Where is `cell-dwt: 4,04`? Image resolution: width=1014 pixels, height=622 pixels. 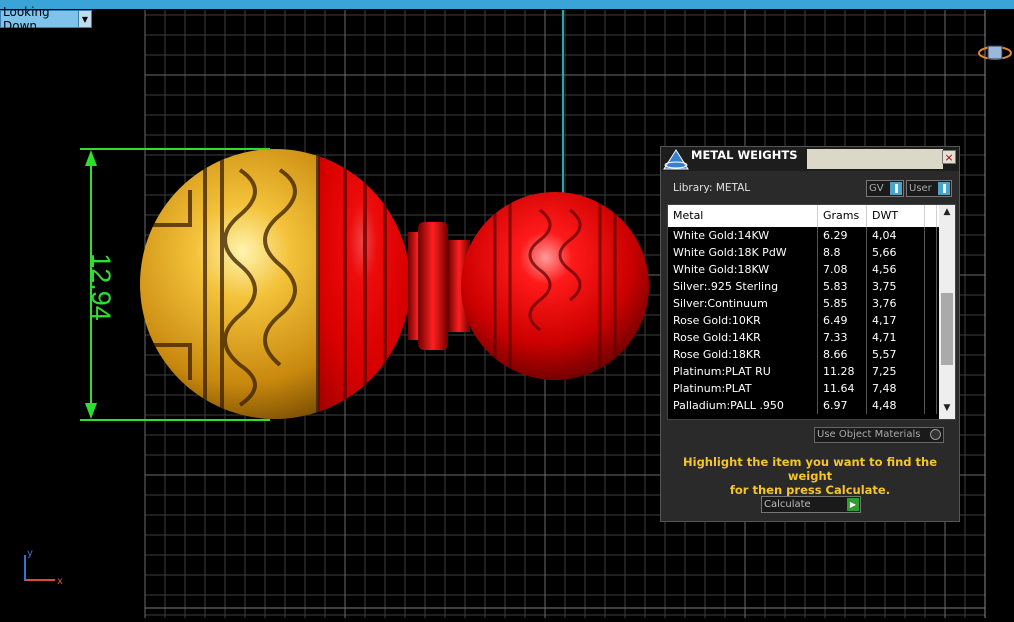
cell-dwt: 4,04 is located at coordinates (896, 235).